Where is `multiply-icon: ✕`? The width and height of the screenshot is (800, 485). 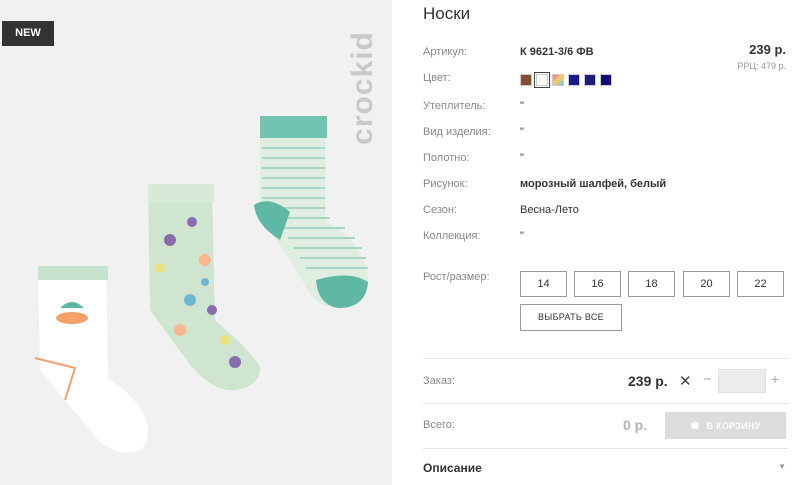 multiply-icon: ✕ is located at coordinates (685, 381).